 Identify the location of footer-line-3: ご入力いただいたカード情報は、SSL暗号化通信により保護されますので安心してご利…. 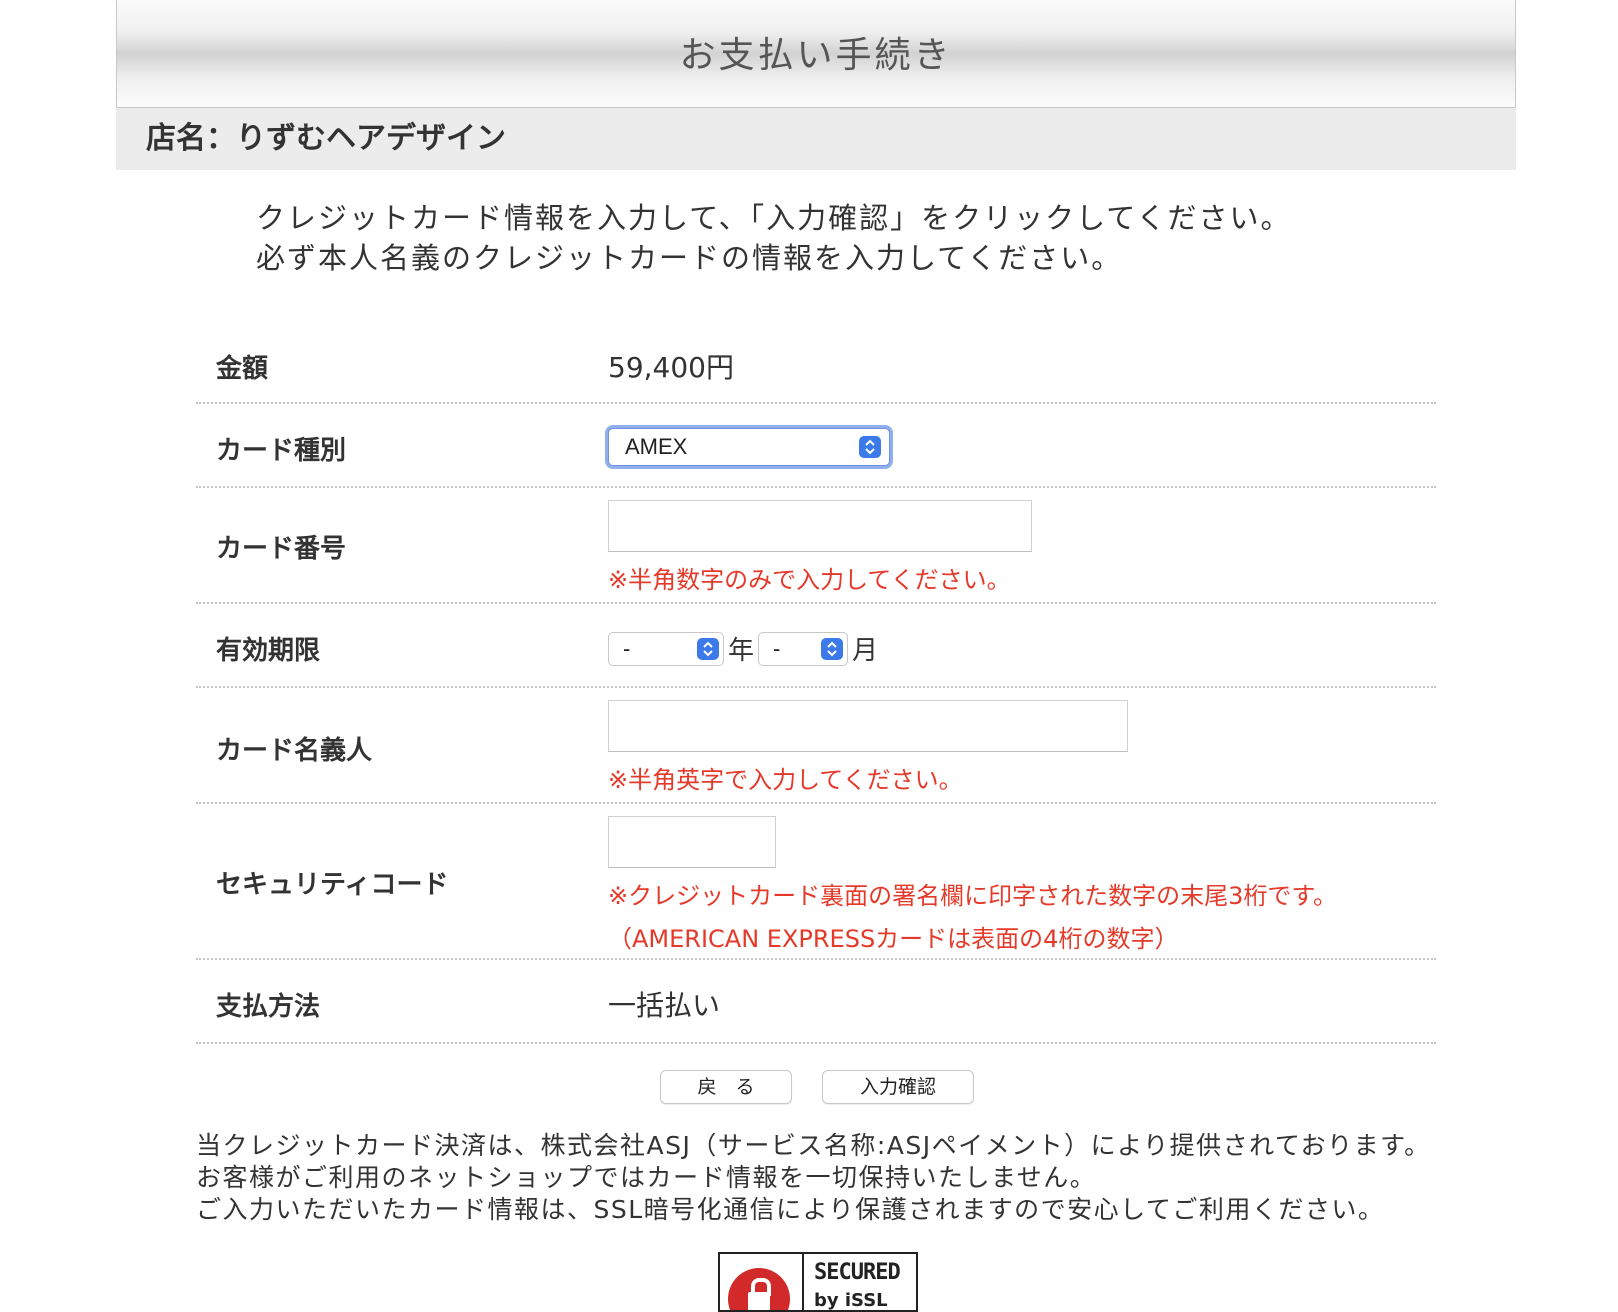
(790, 1209).